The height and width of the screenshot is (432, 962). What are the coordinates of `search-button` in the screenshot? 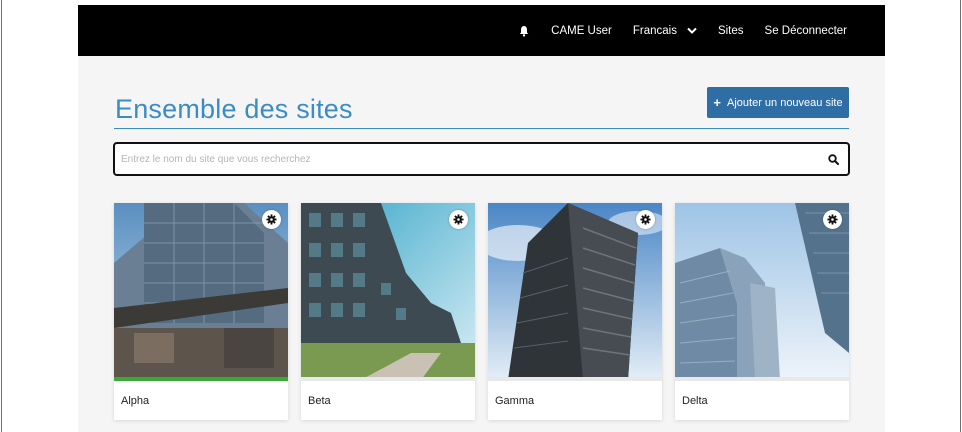 It's located at (833, 159).